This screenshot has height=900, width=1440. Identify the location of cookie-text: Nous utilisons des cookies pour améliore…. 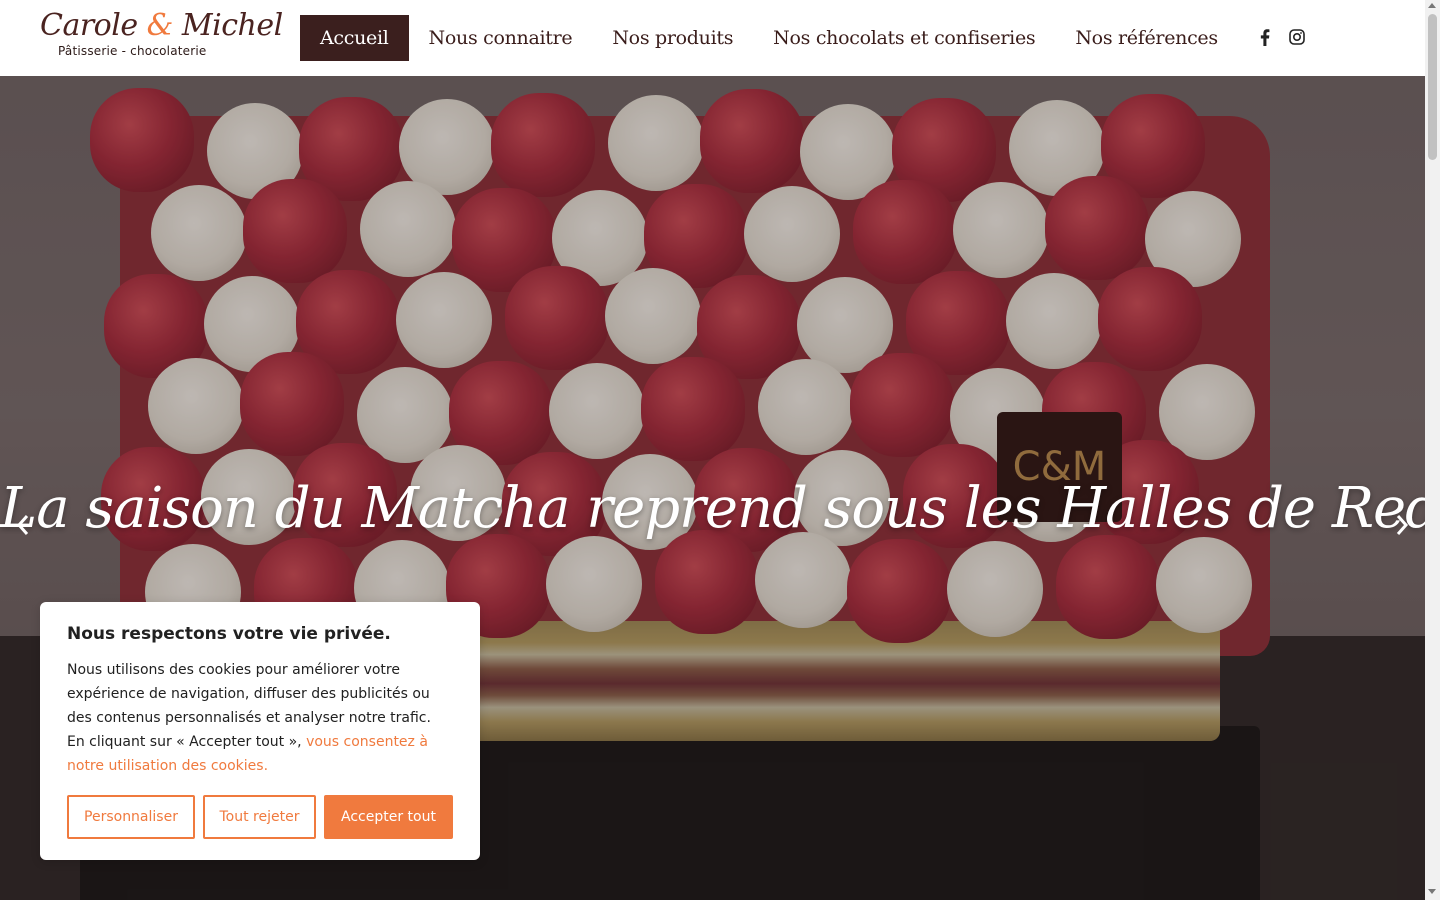
(252, 718).